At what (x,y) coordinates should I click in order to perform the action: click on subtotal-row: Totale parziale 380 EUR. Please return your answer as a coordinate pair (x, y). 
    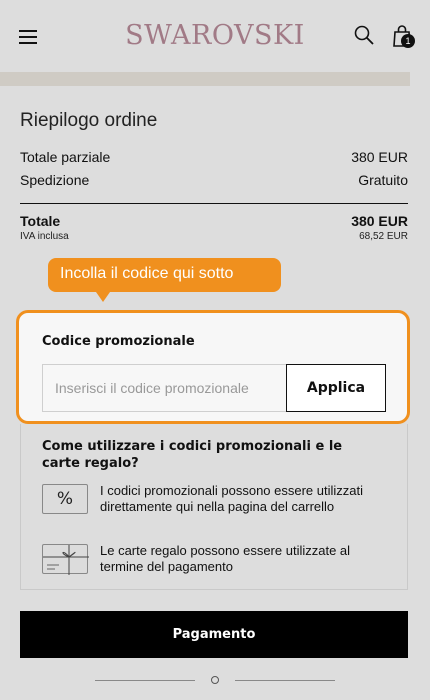
    Looking at the image, I should click on (214, 157).